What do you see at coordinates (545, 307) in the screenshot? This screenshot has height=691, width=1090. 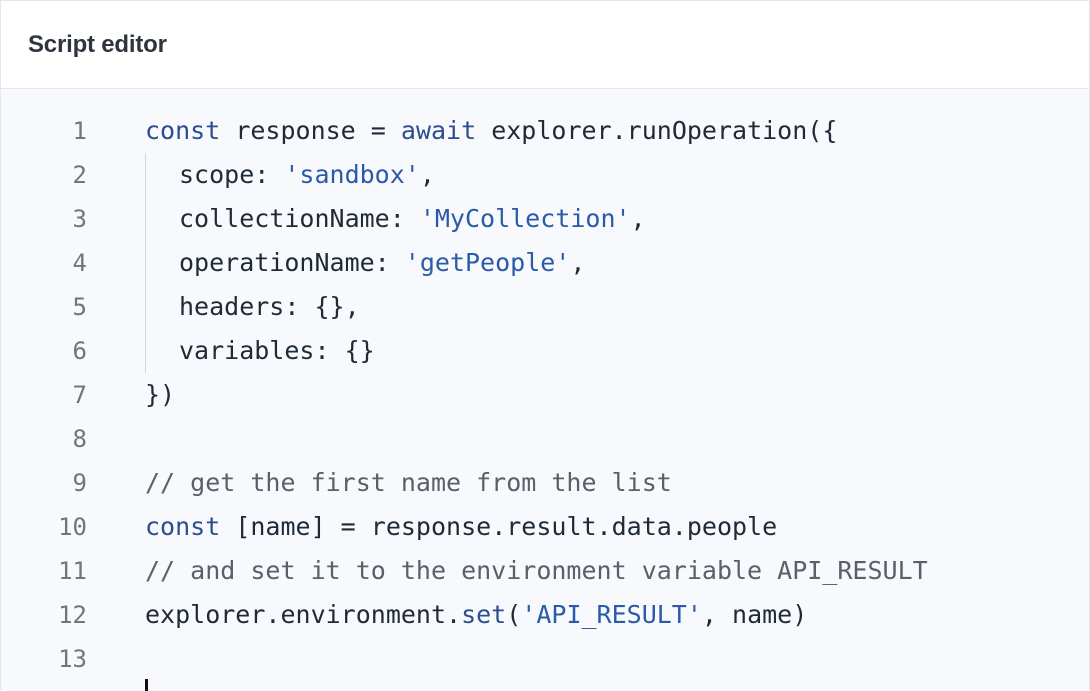 I see `code-line: 5 headers: {},` at bounding box center [545, 307].